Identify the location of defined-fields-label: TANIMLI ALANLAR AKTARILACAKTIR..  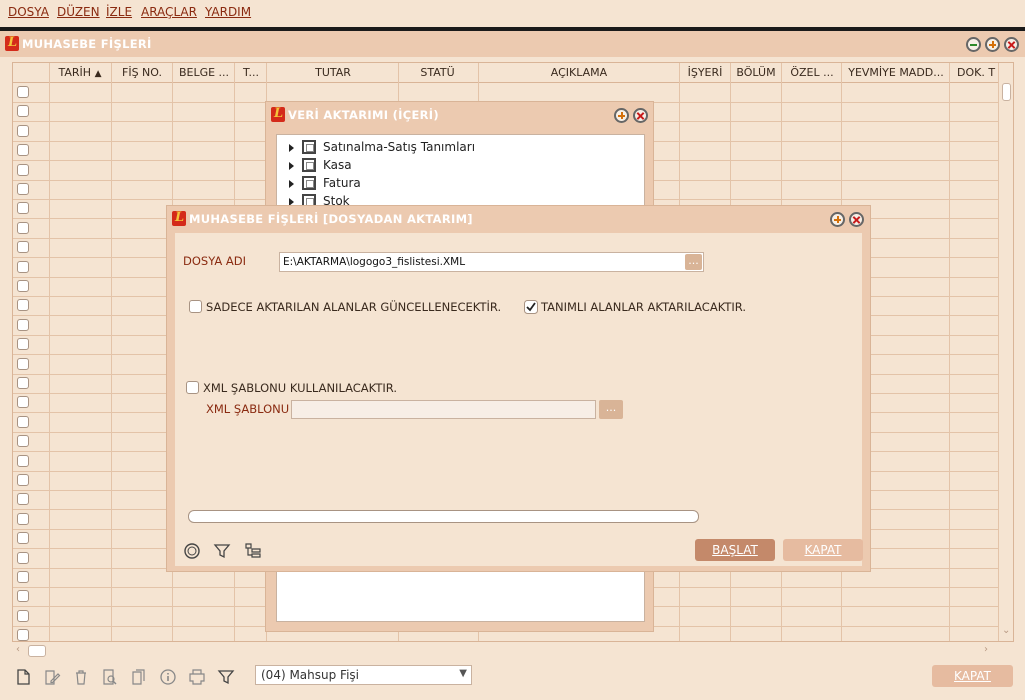
(643, 307).